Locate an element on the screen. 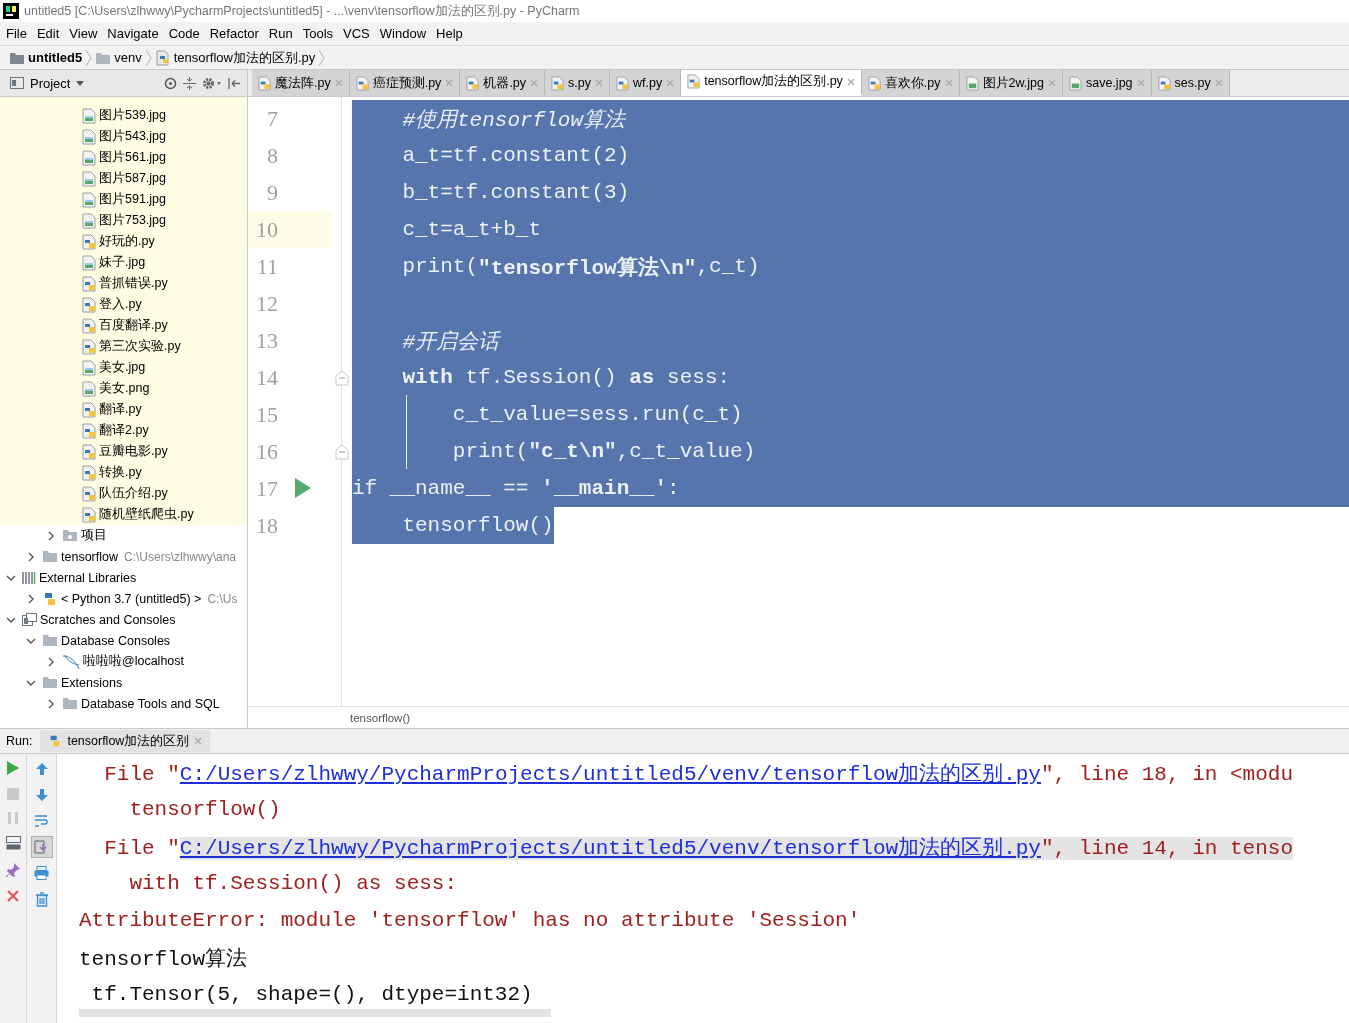 This screenshot has height=1023, width=1349. dropdown-caret-icon is located at coordinates (80, 83).